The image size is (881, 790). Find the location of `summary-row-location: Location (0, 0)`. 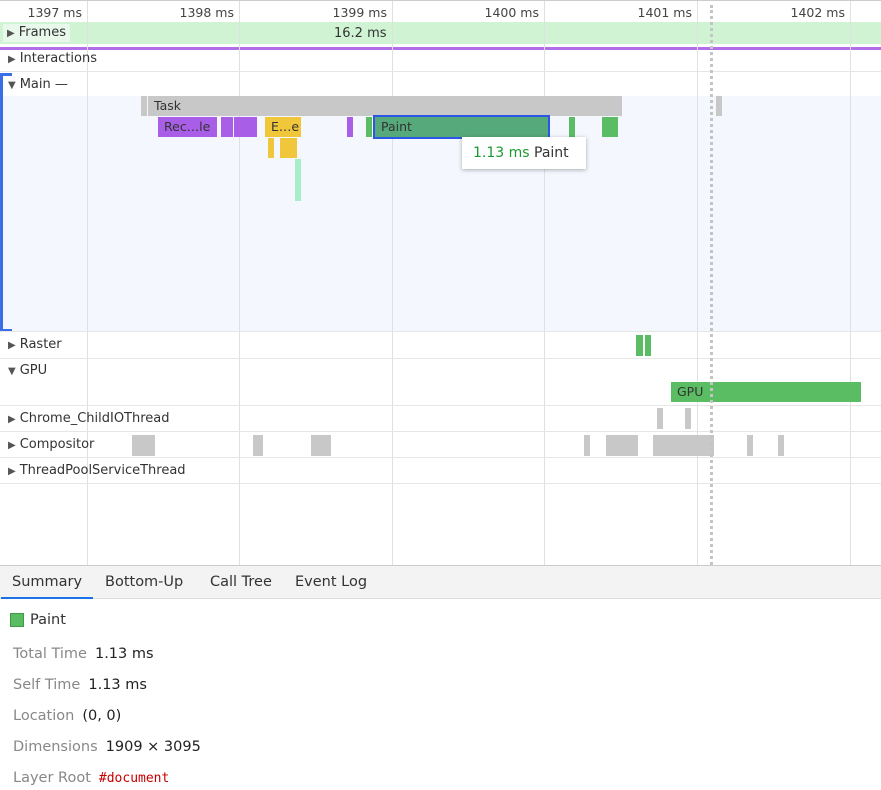

summary-row-location: Location (0, 0) is located at coordinates (67, 716).